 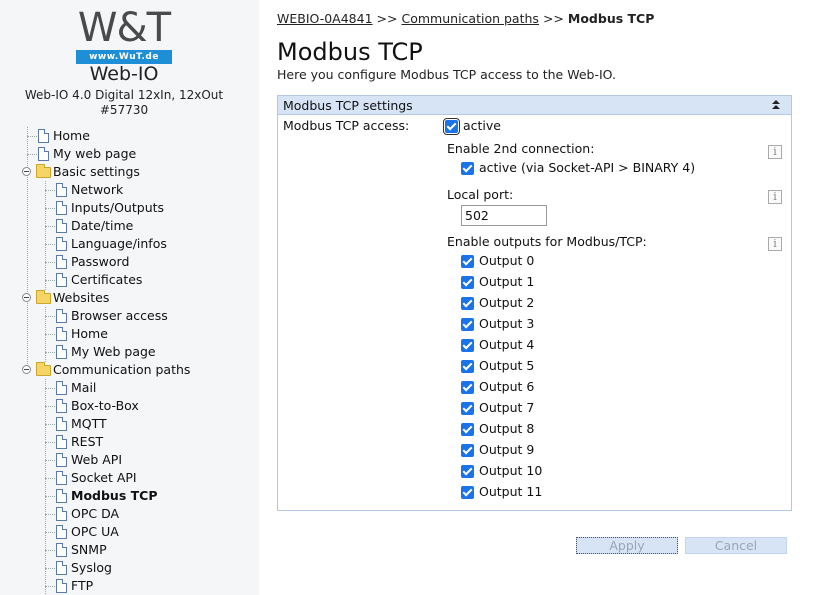 What do you see at coordinates (133, 370) in the screenshot?
I see `nav-folder-communication-paths: Communication paths` at bounding box center [133, 370].